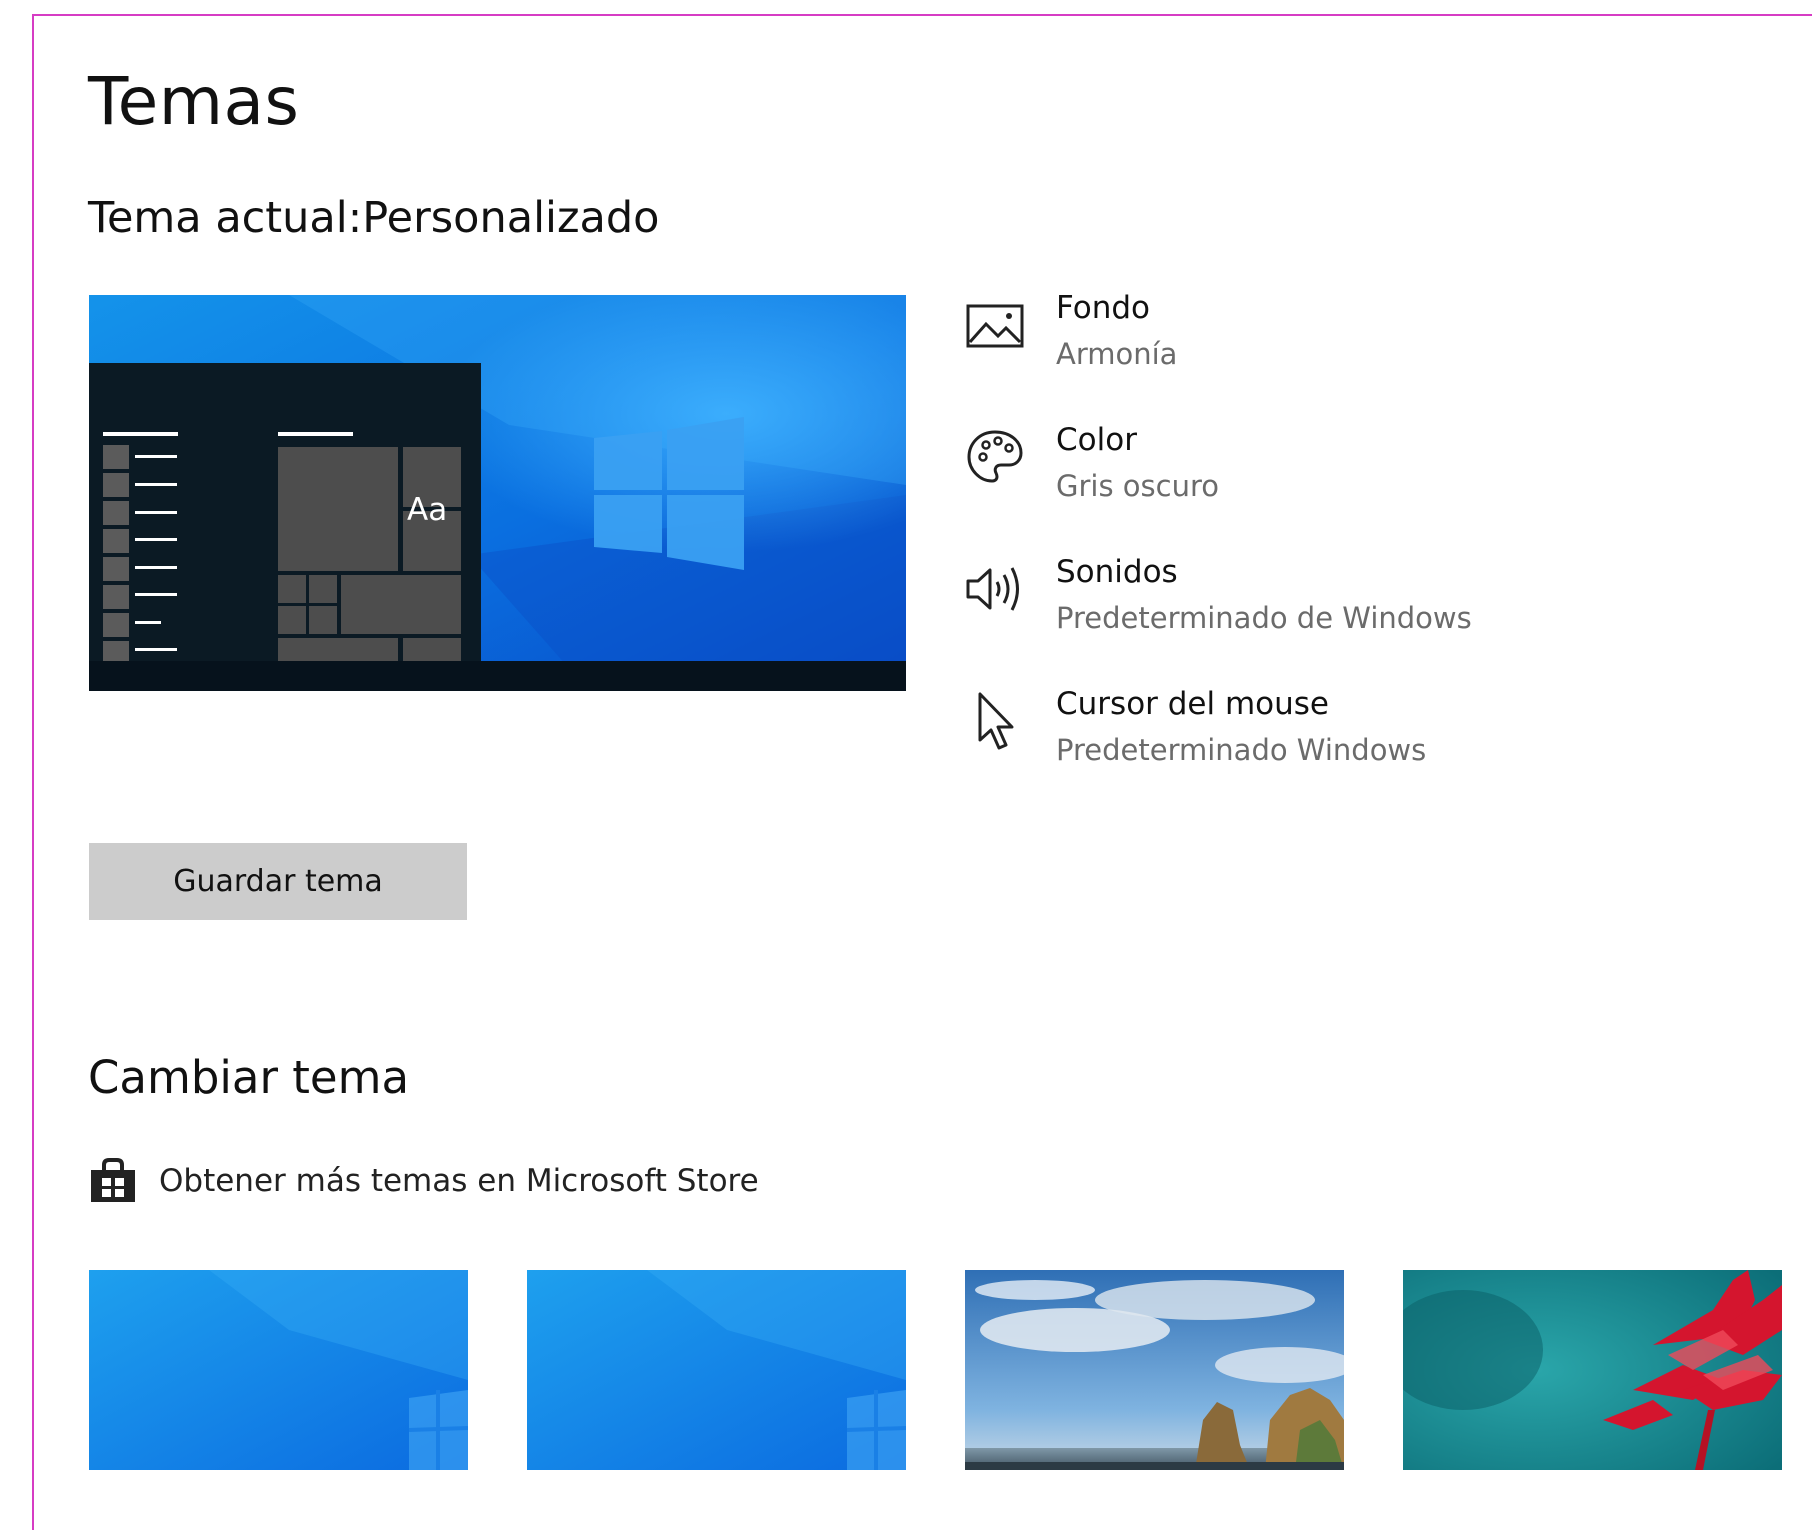  I want to click on theme-thumbnail-red-flower, so click(1592, 1370).